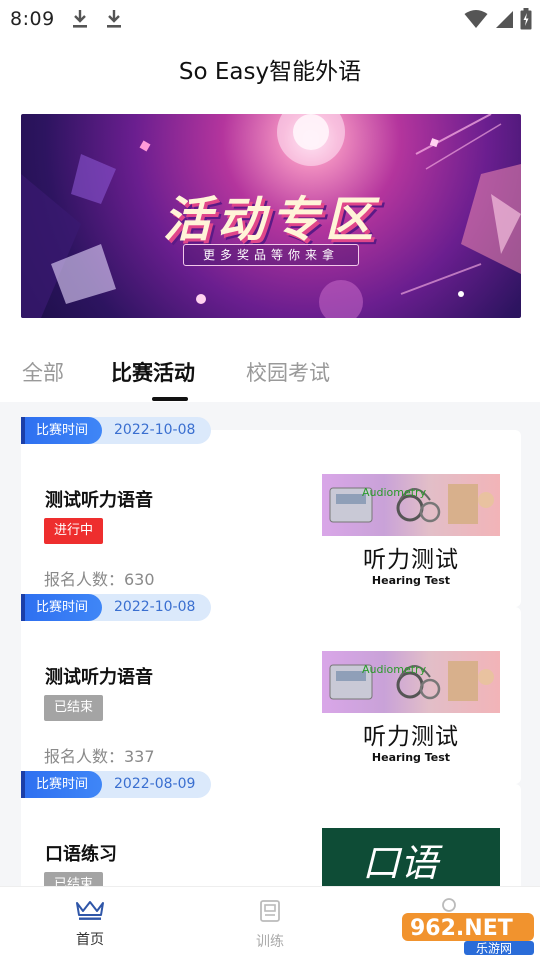 Image resolution: width=540 pixels, height=961 pixels. Describe the element at coordinates (271, 828) in the screenshot. I see `competition-card: 比赛时间 2022-08-09 口语练习 已结束 口语` at that location.